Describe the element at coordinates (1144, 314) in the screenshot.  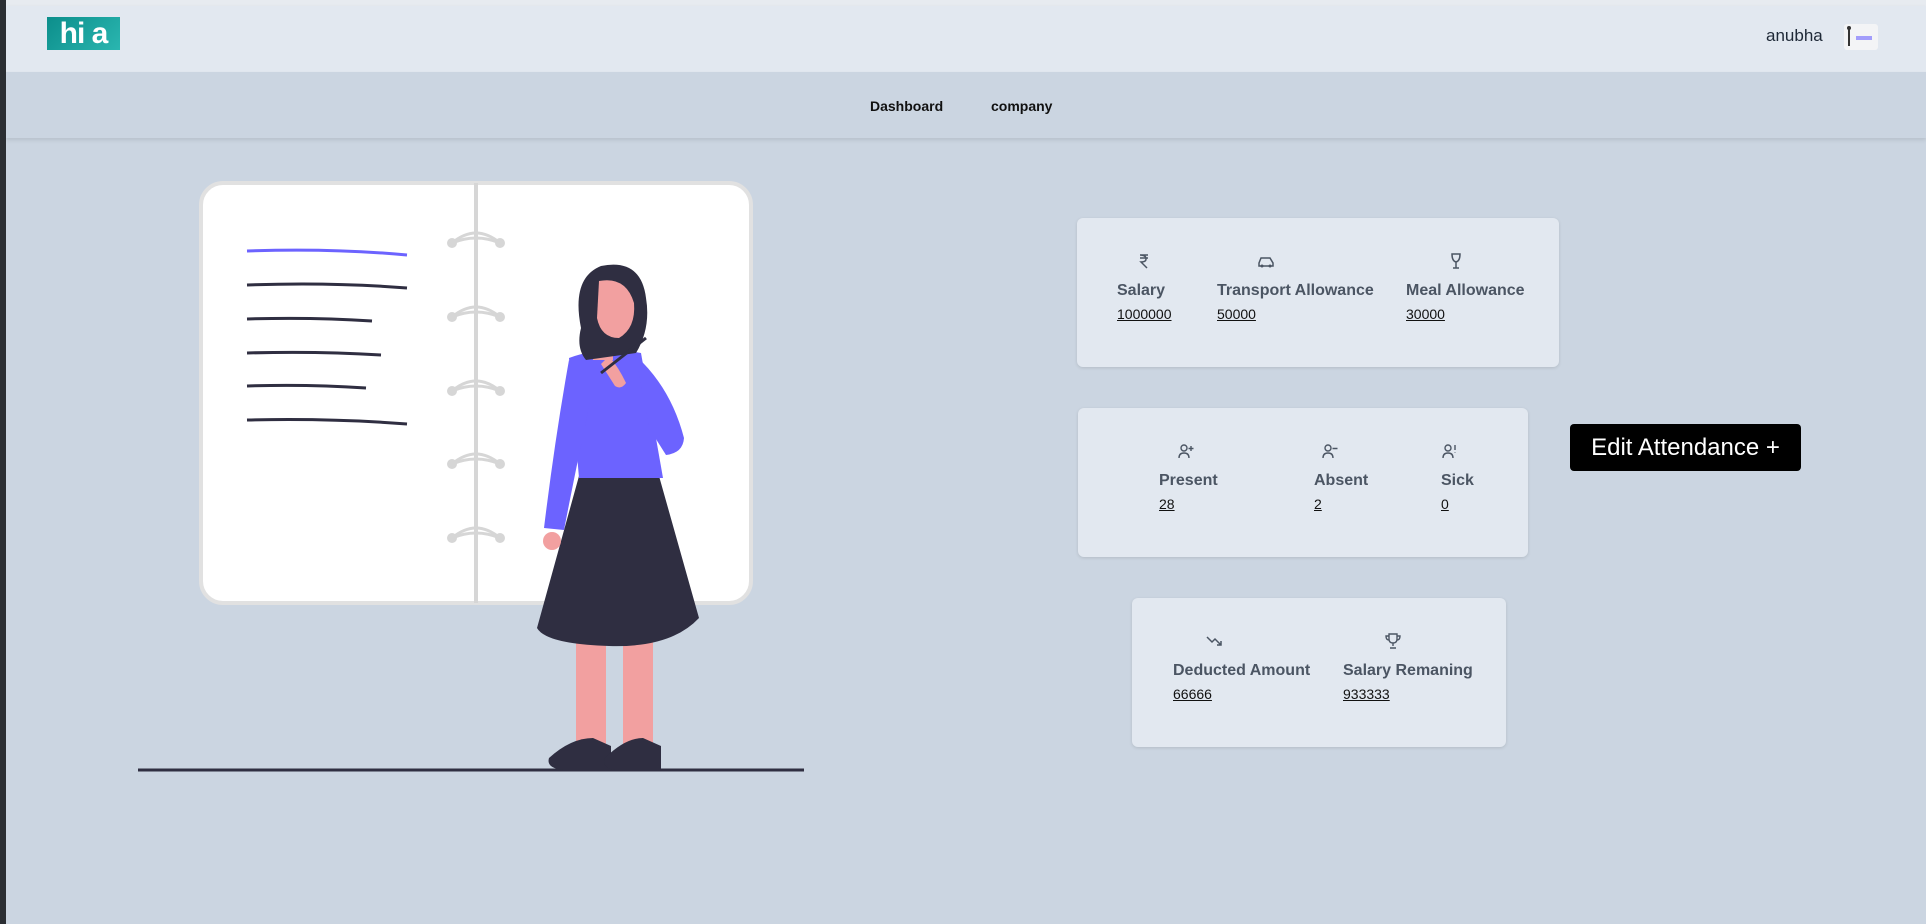
I see `salary-value: 1000000` at that location.